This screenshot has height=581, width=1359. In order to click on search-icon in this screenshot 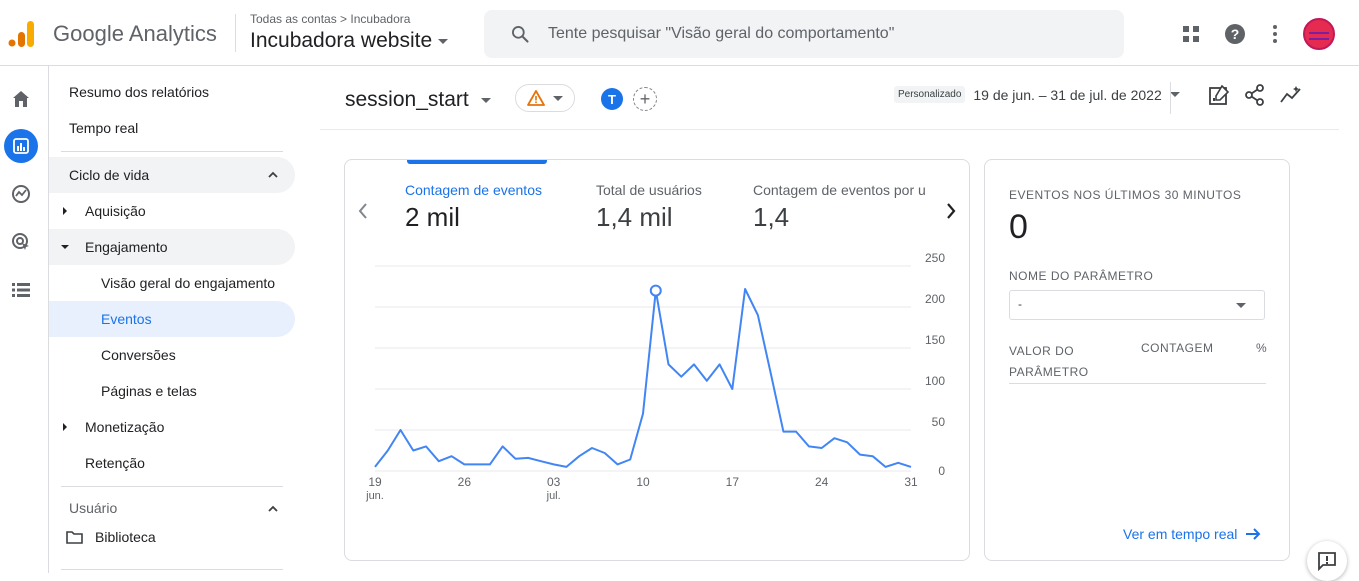, I will do `click(520, 34)`.